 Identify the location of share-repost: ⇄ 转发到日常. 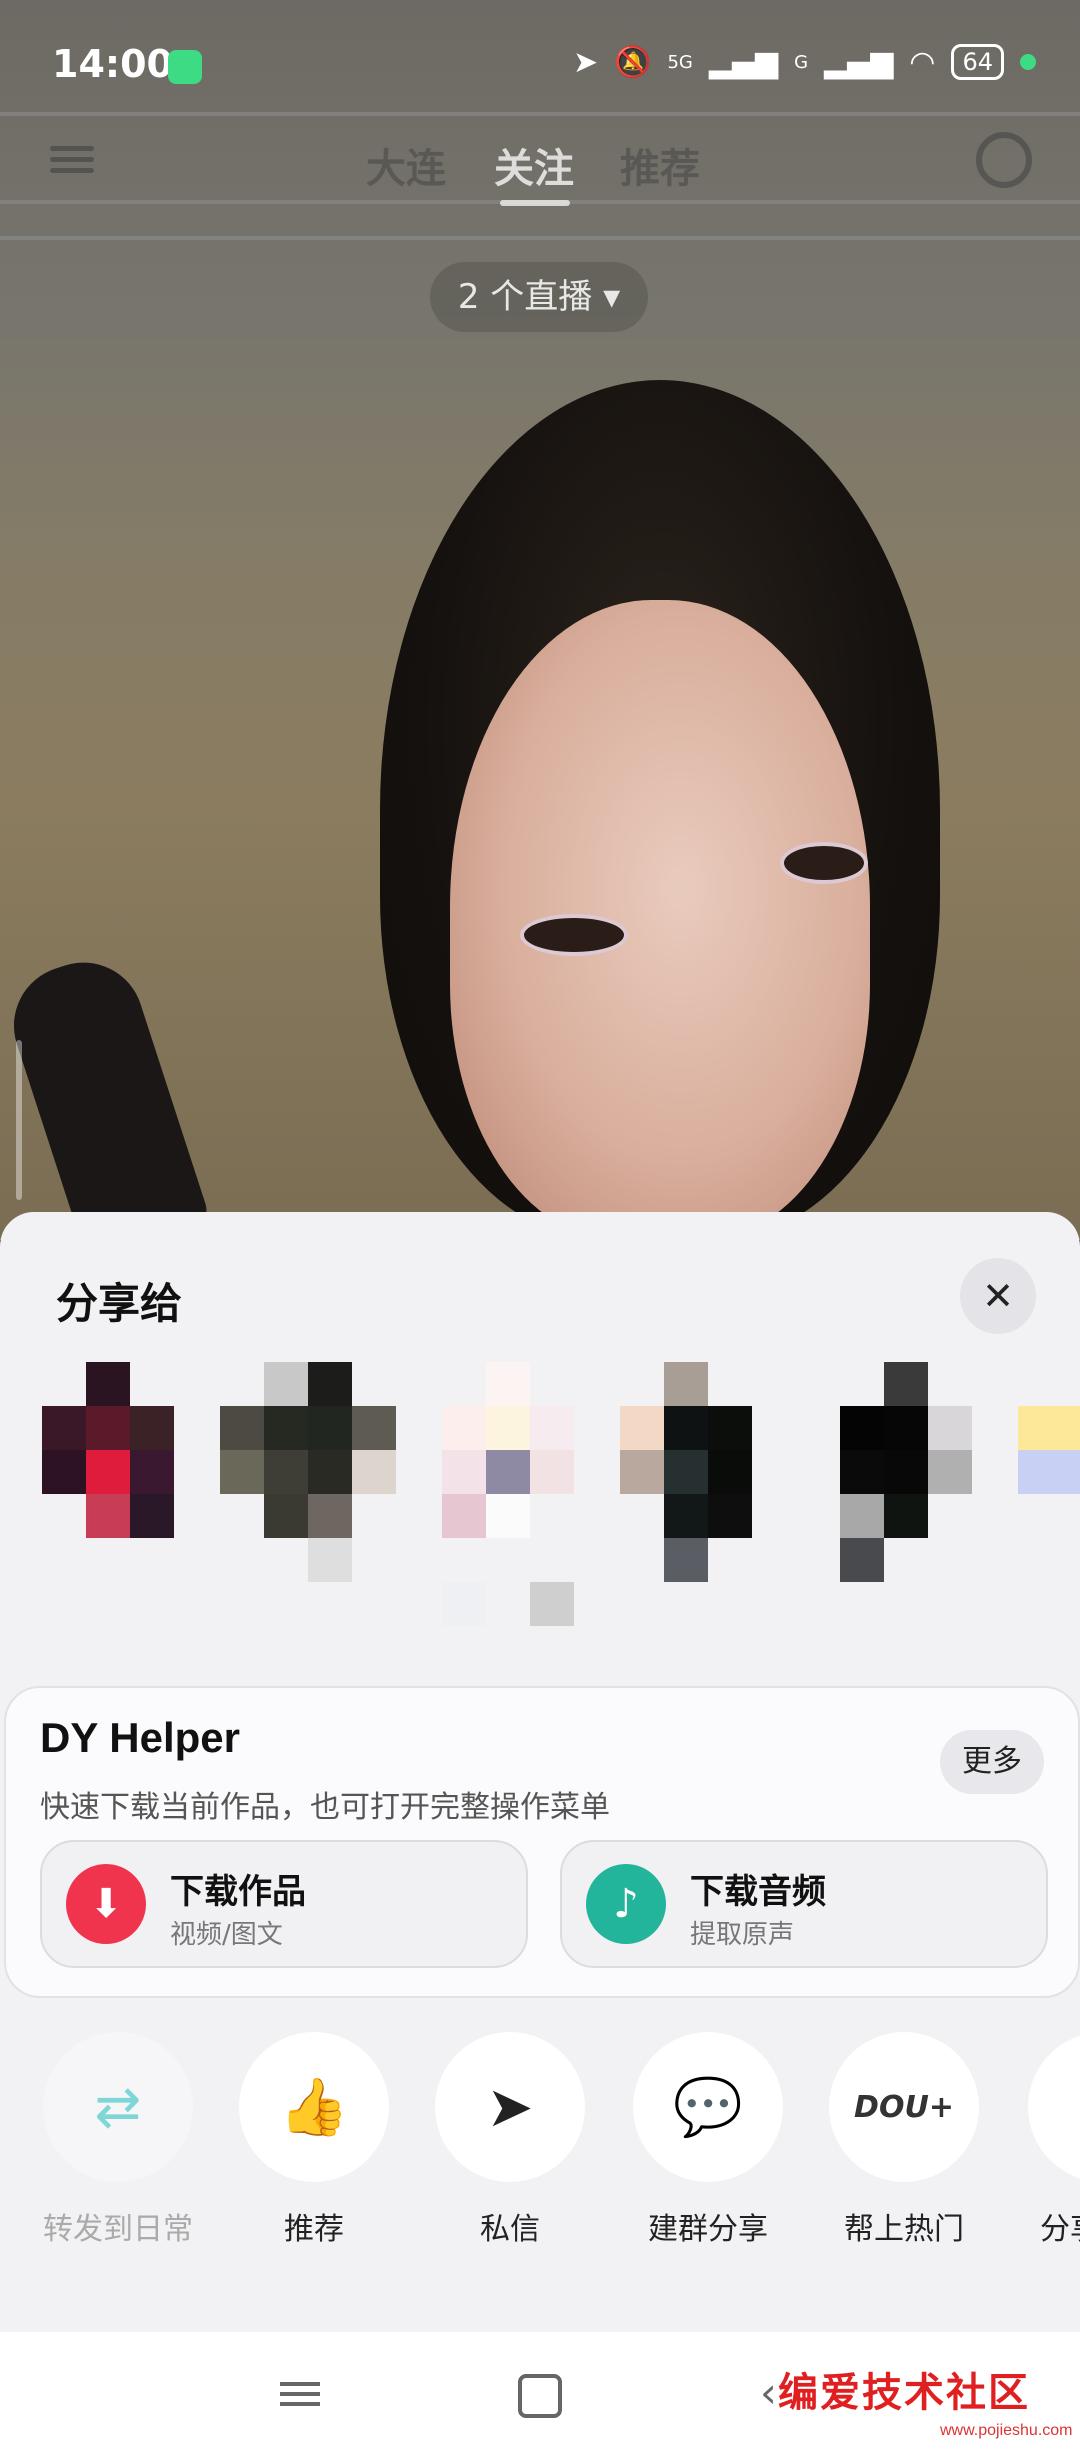
(118, 2140).